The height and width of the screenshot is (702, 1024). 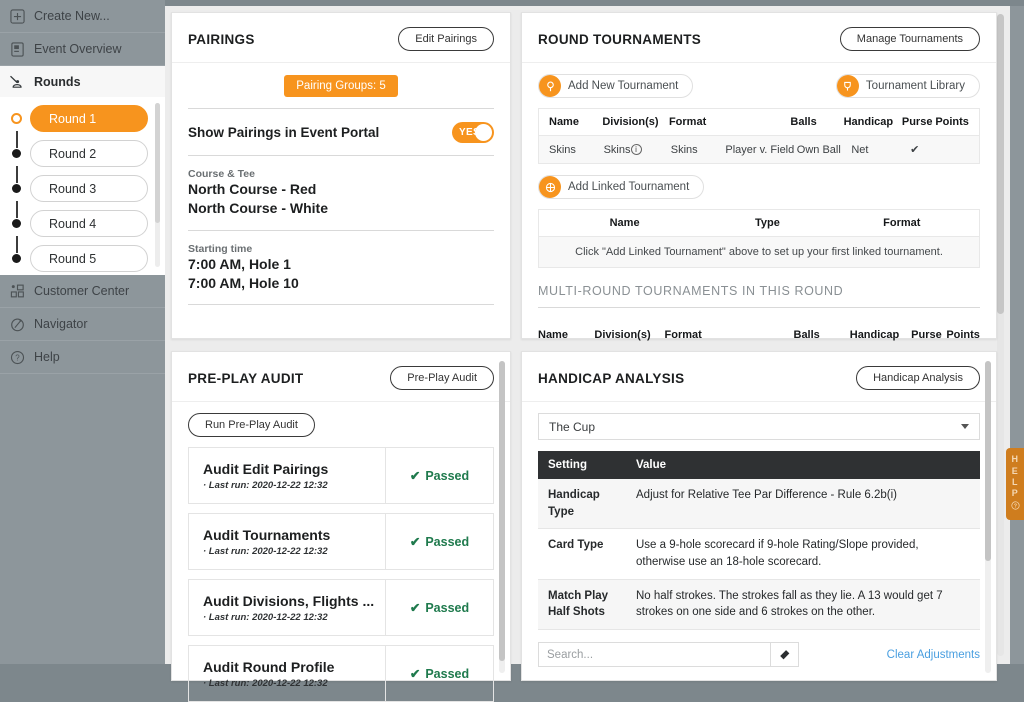 What do you see at coordinates (258, 208) in the screenshot?
I see `course-value: North Course - White` at bounding box center [258, 208].